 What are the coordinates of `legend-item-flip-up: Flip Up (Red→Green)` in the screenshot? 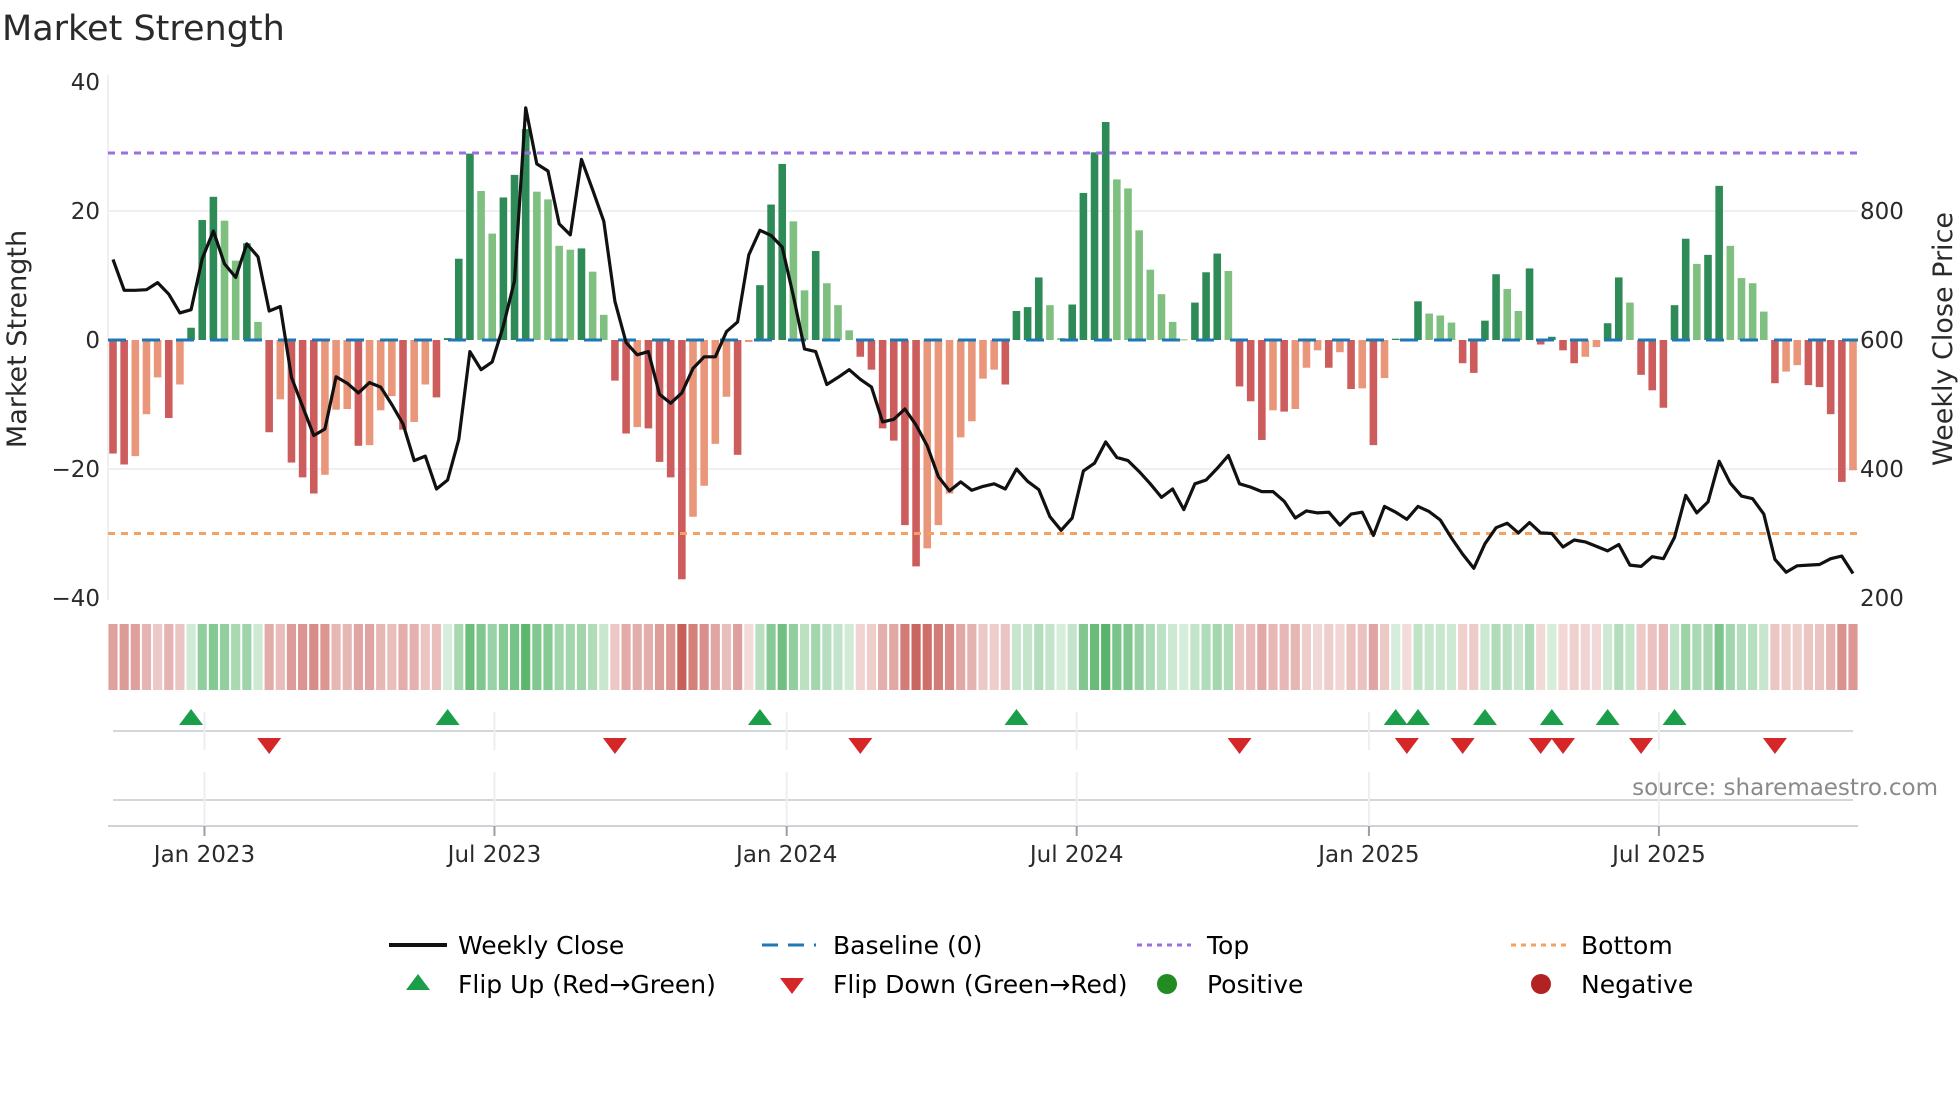 It's located at (561, 984).